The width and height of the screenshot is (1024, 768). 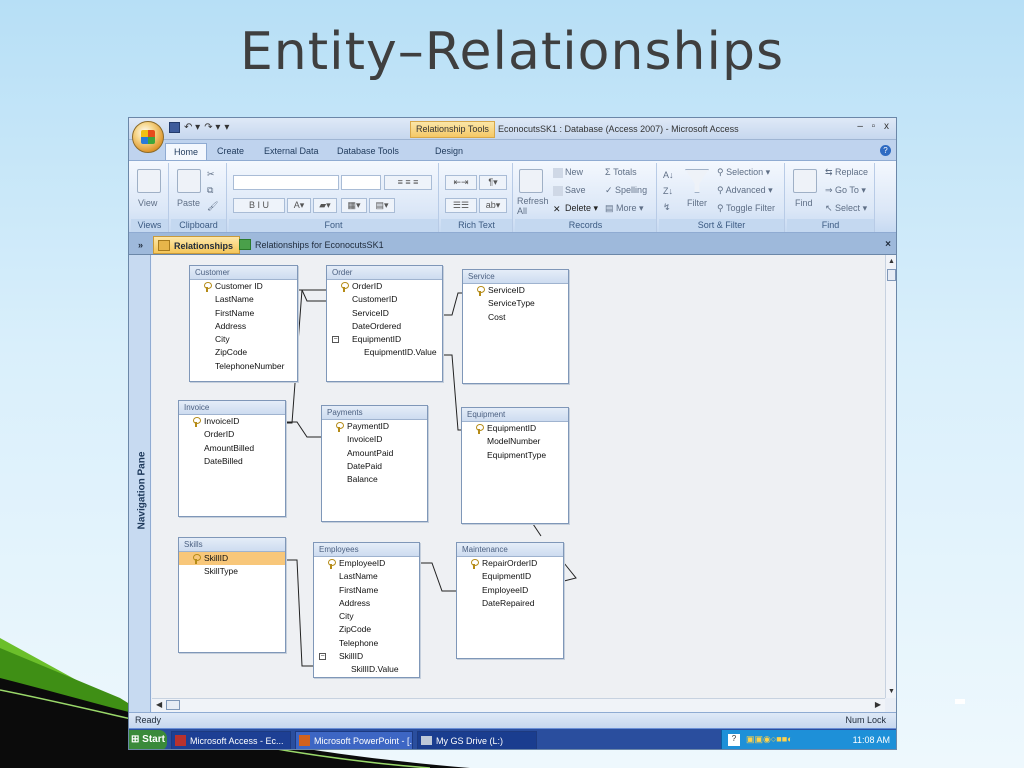 What do you see at coordinates (325, 205) in the screenshot?
I see `fill-color-button: ▰▾` at bounding box center [325, 205].